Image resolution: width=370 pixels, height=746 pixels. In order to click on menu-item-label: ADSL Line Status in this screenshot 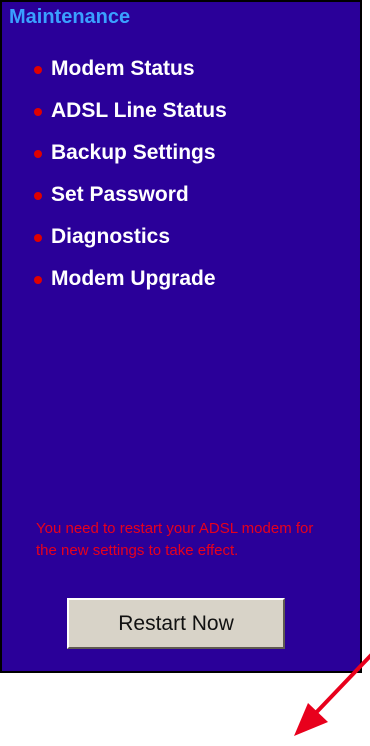, I will do `click(139, 110)`.